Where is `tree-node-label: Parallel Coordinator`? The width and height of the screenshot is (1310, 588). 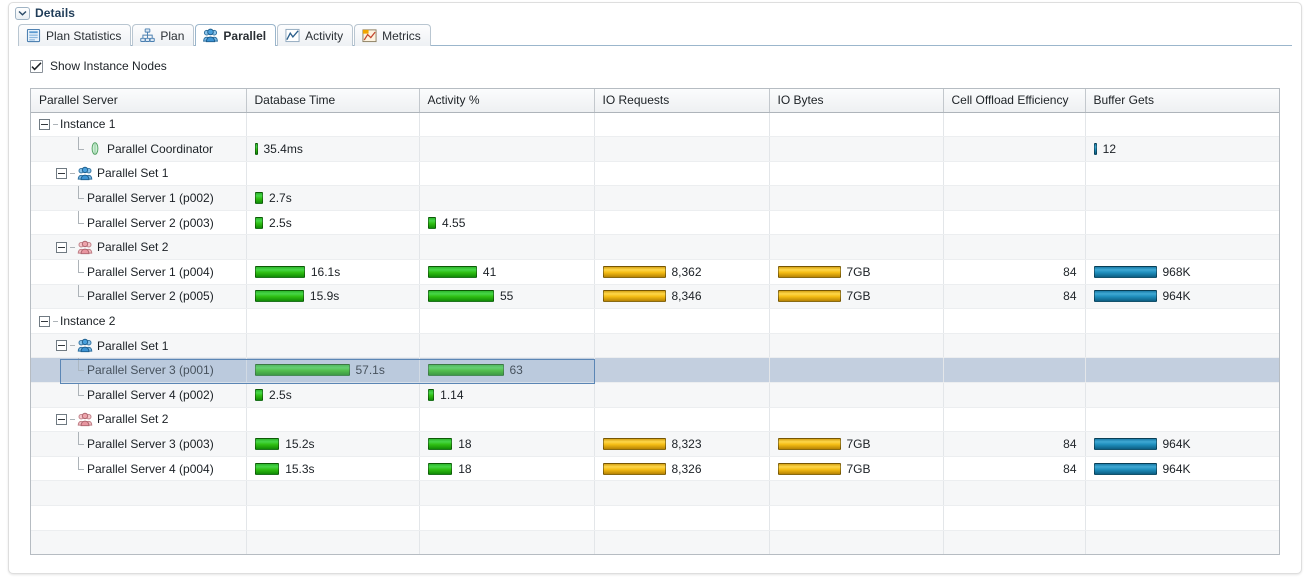
tree-node-label: Parallel Coordinator is located at coordinates (160, 148).